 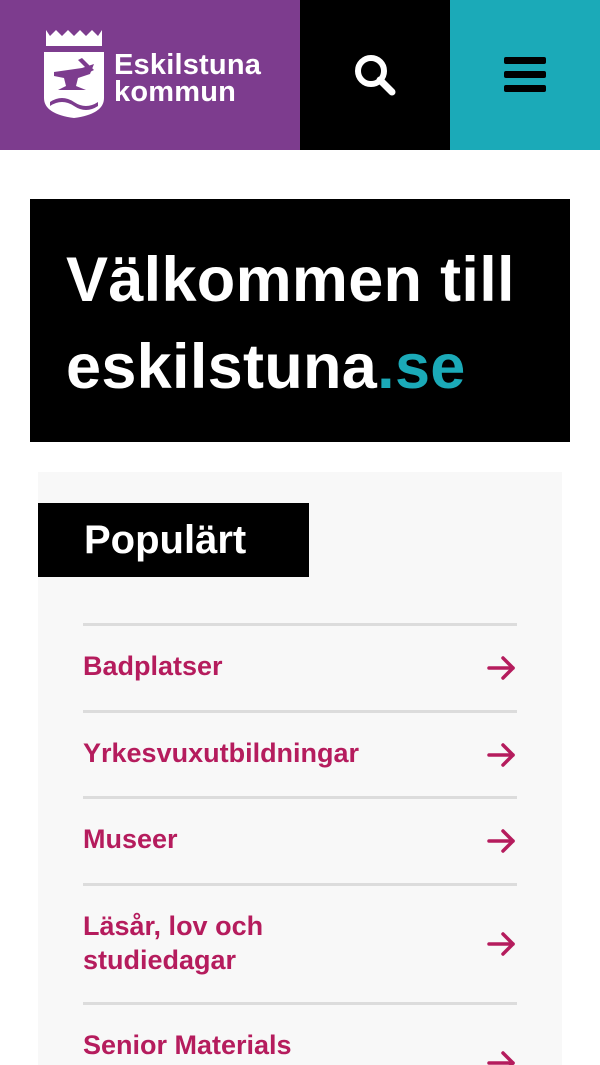 I want to click on popular-link-lasar-lov-studiedagar: Läsår, lov och studiedagar, so click(x=300, y=942).